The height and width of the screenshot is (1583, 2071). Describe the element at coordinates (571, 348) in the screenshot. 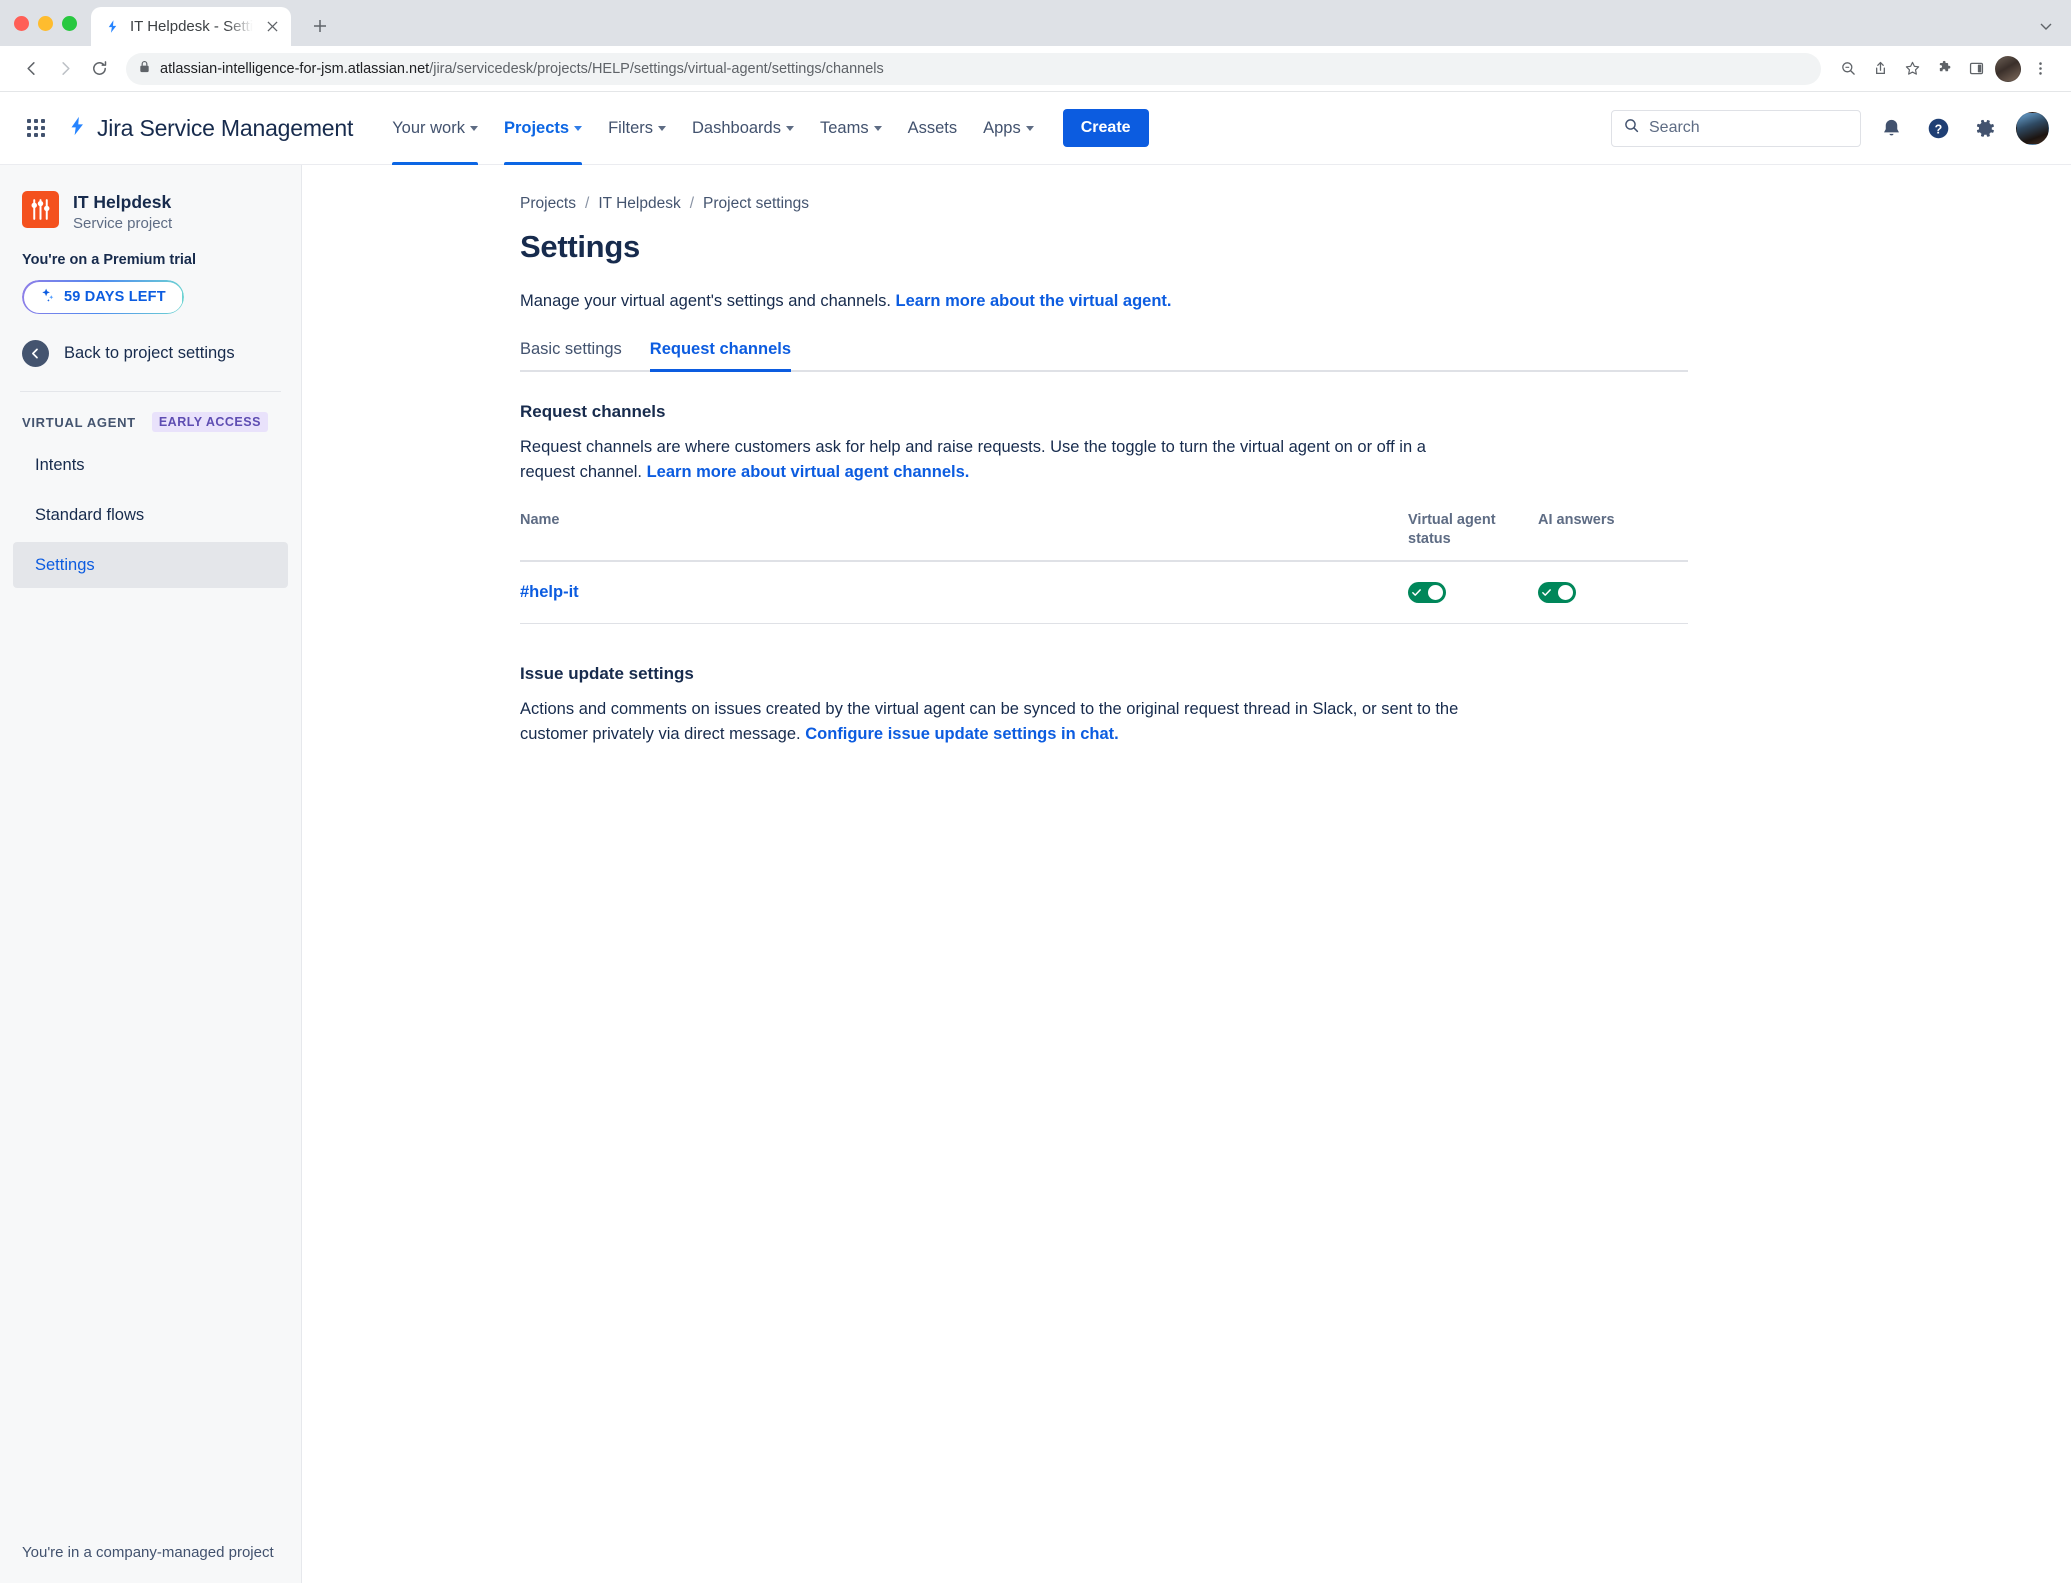

I see `tab-label: Basic settings` at that location.